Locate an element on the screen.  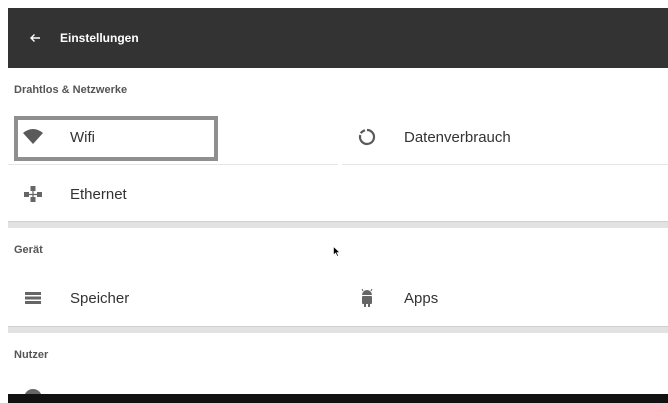
settings-item-data-usage: Datenverbrauch is located at coordinates (505, 137).